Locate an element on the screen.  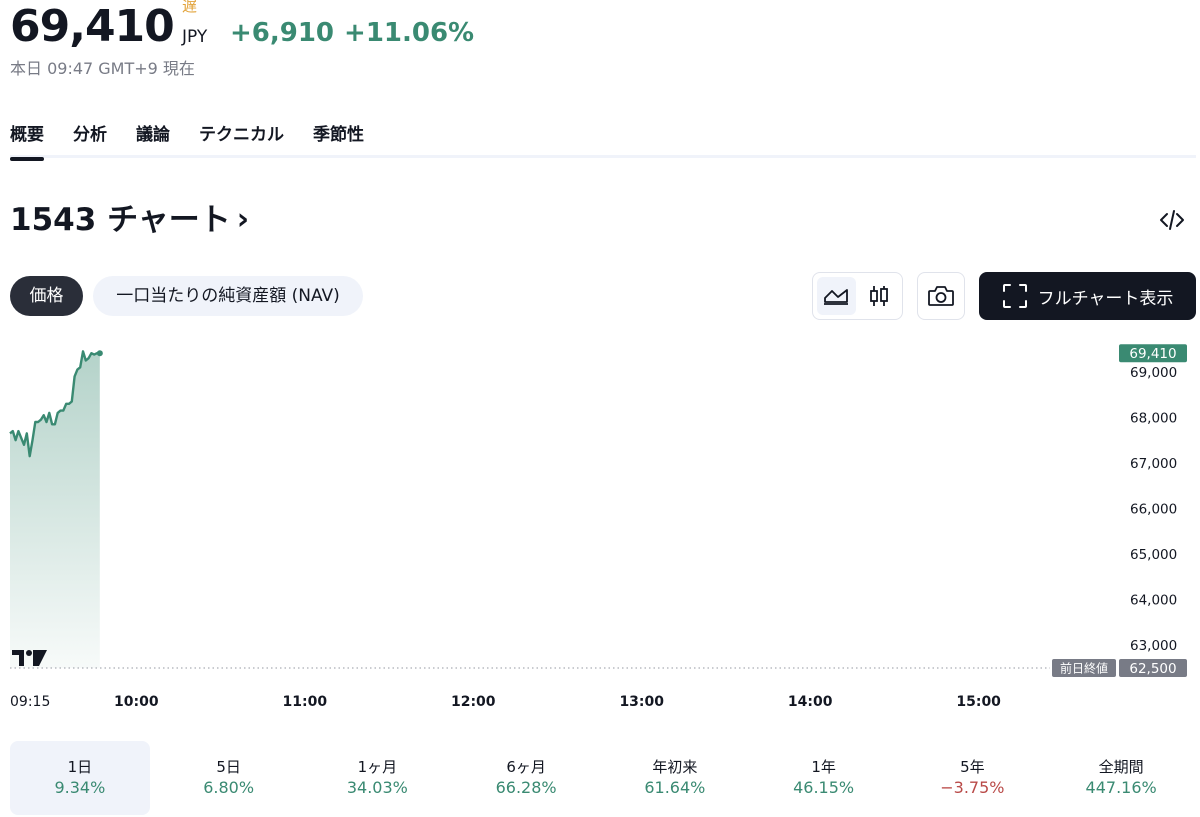
period-label: 1日 is located at coordinates (80, 767).